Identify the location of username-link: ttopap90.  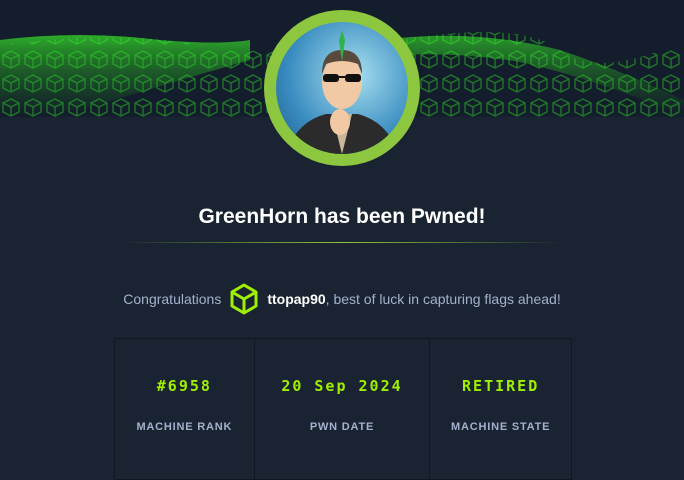
(296, 299).